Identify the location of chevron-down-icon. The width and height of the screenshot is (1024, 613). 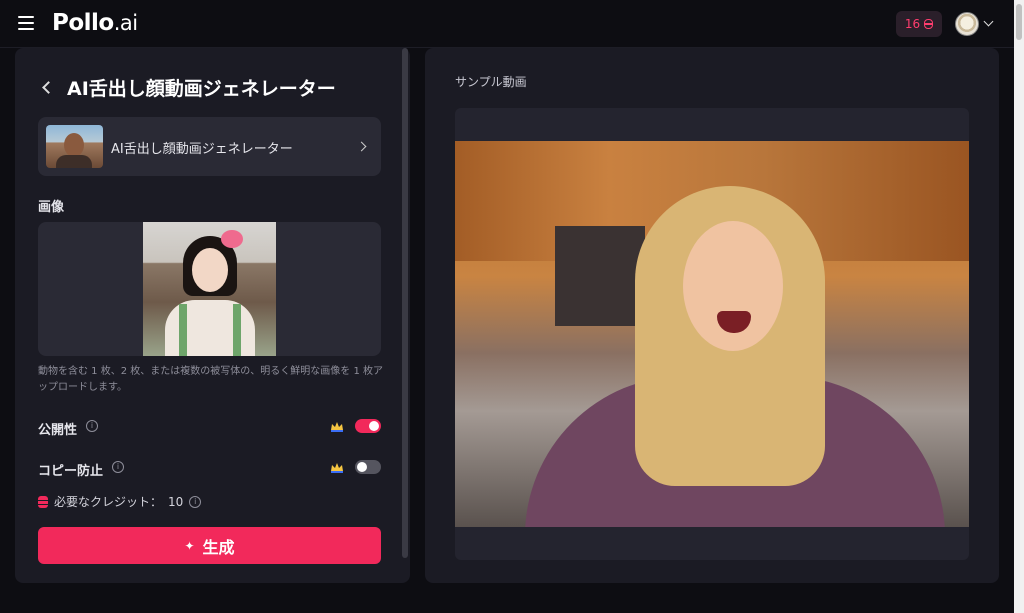
(988, 21).